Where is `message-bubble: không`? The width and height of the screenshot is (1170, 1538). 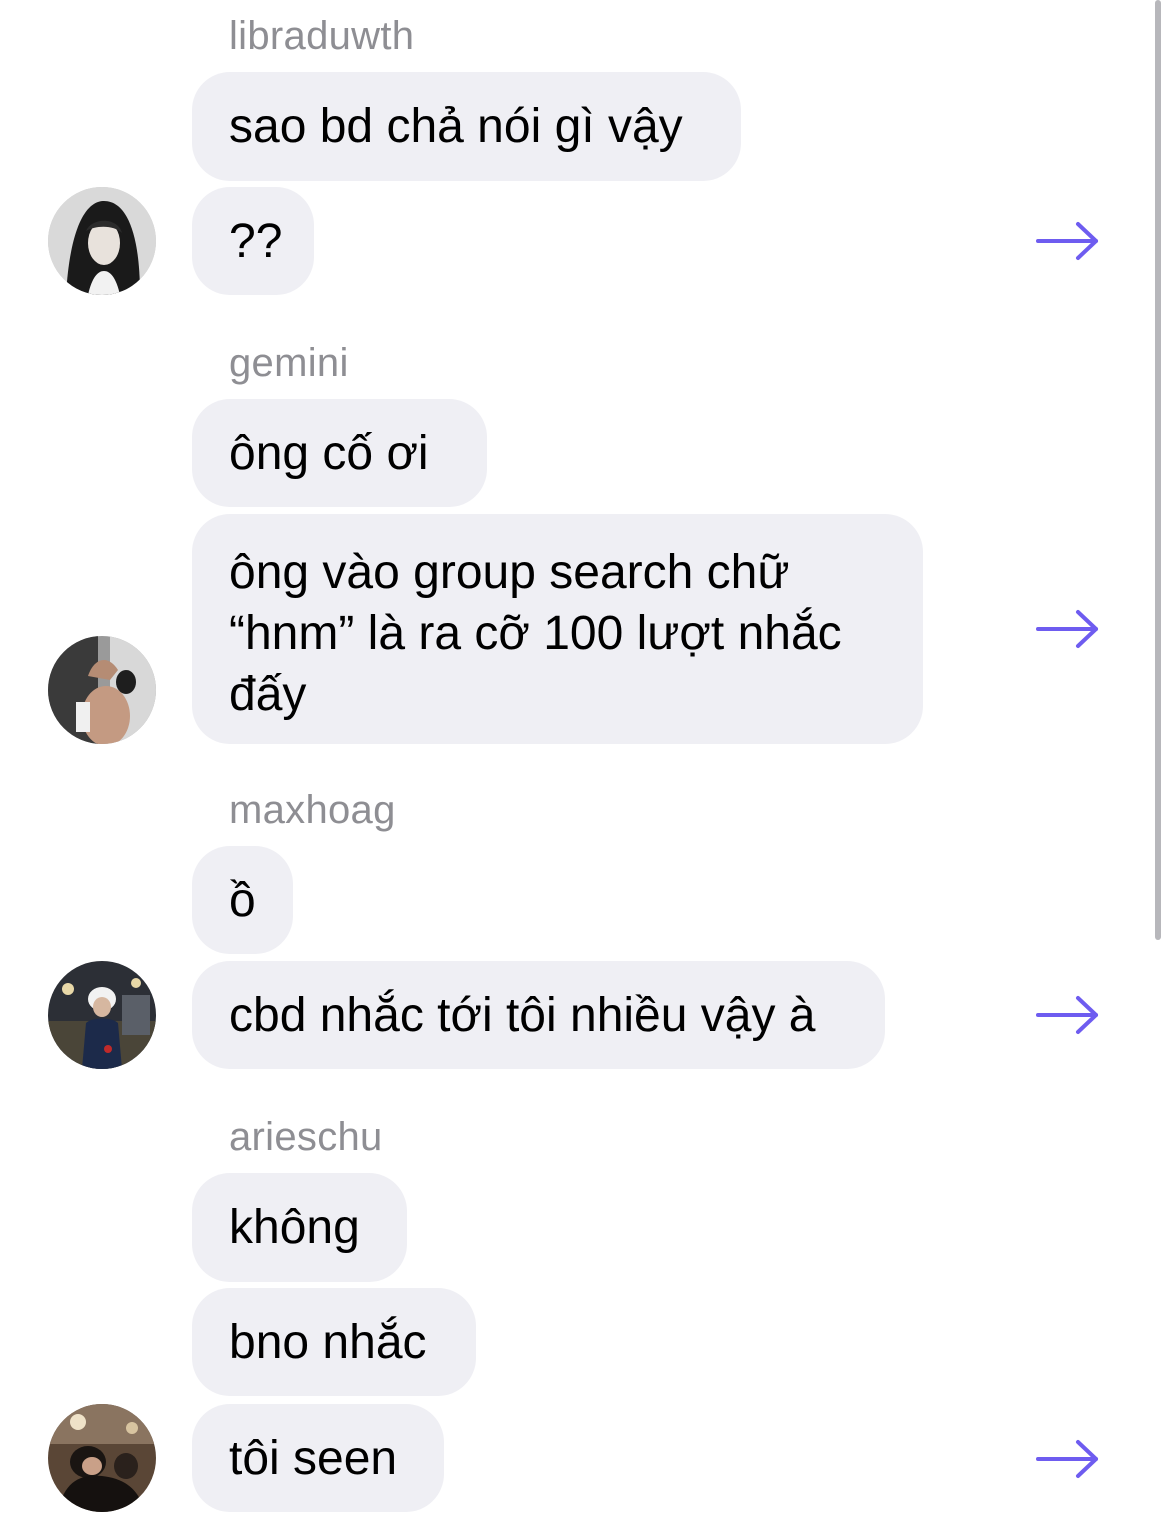 message-bubble: không is located at coordinates (299, 1227).